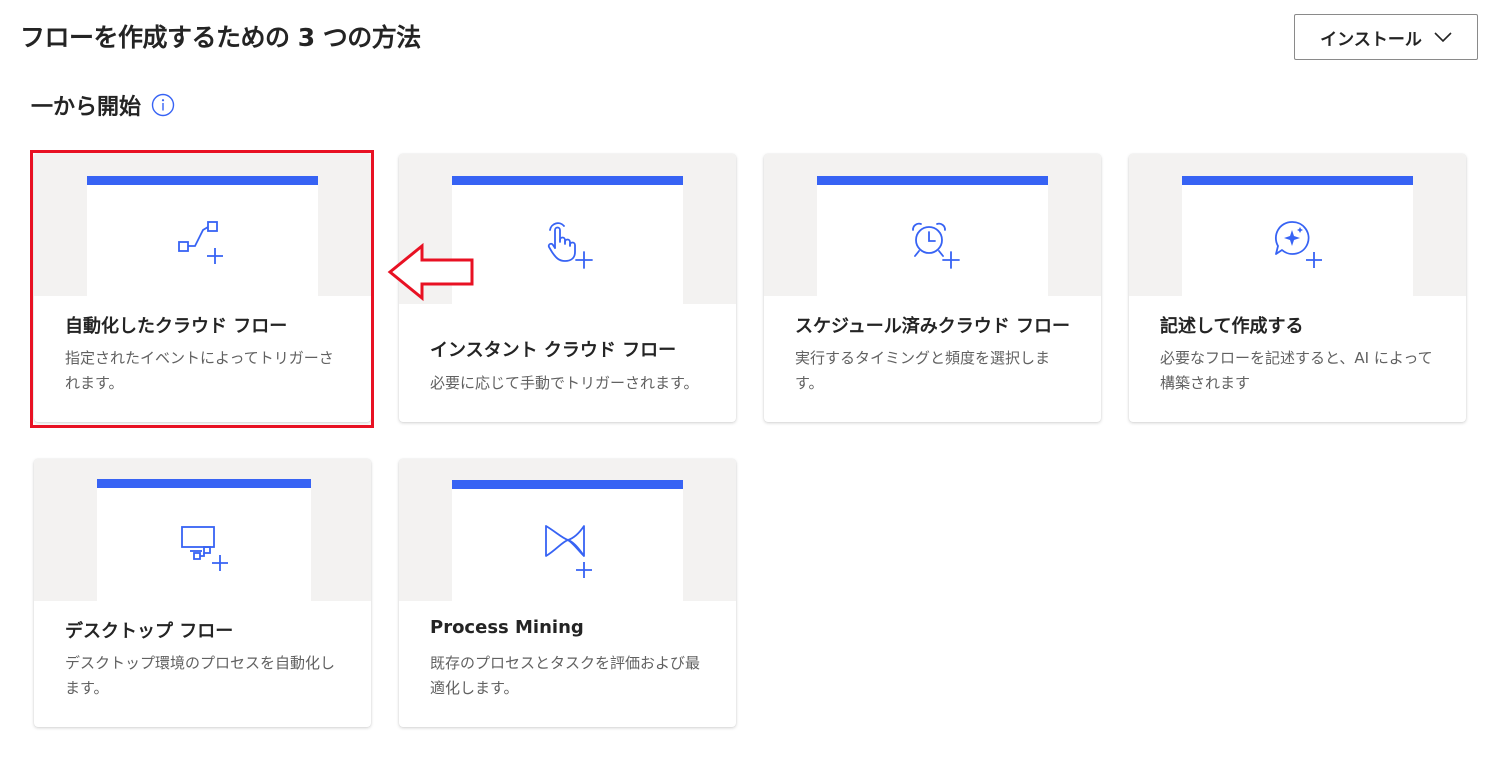  What do you see at coordinates (507, 627) in the screenshot?
I see `card-title: Process Mining` at bounding box center [507, 627].